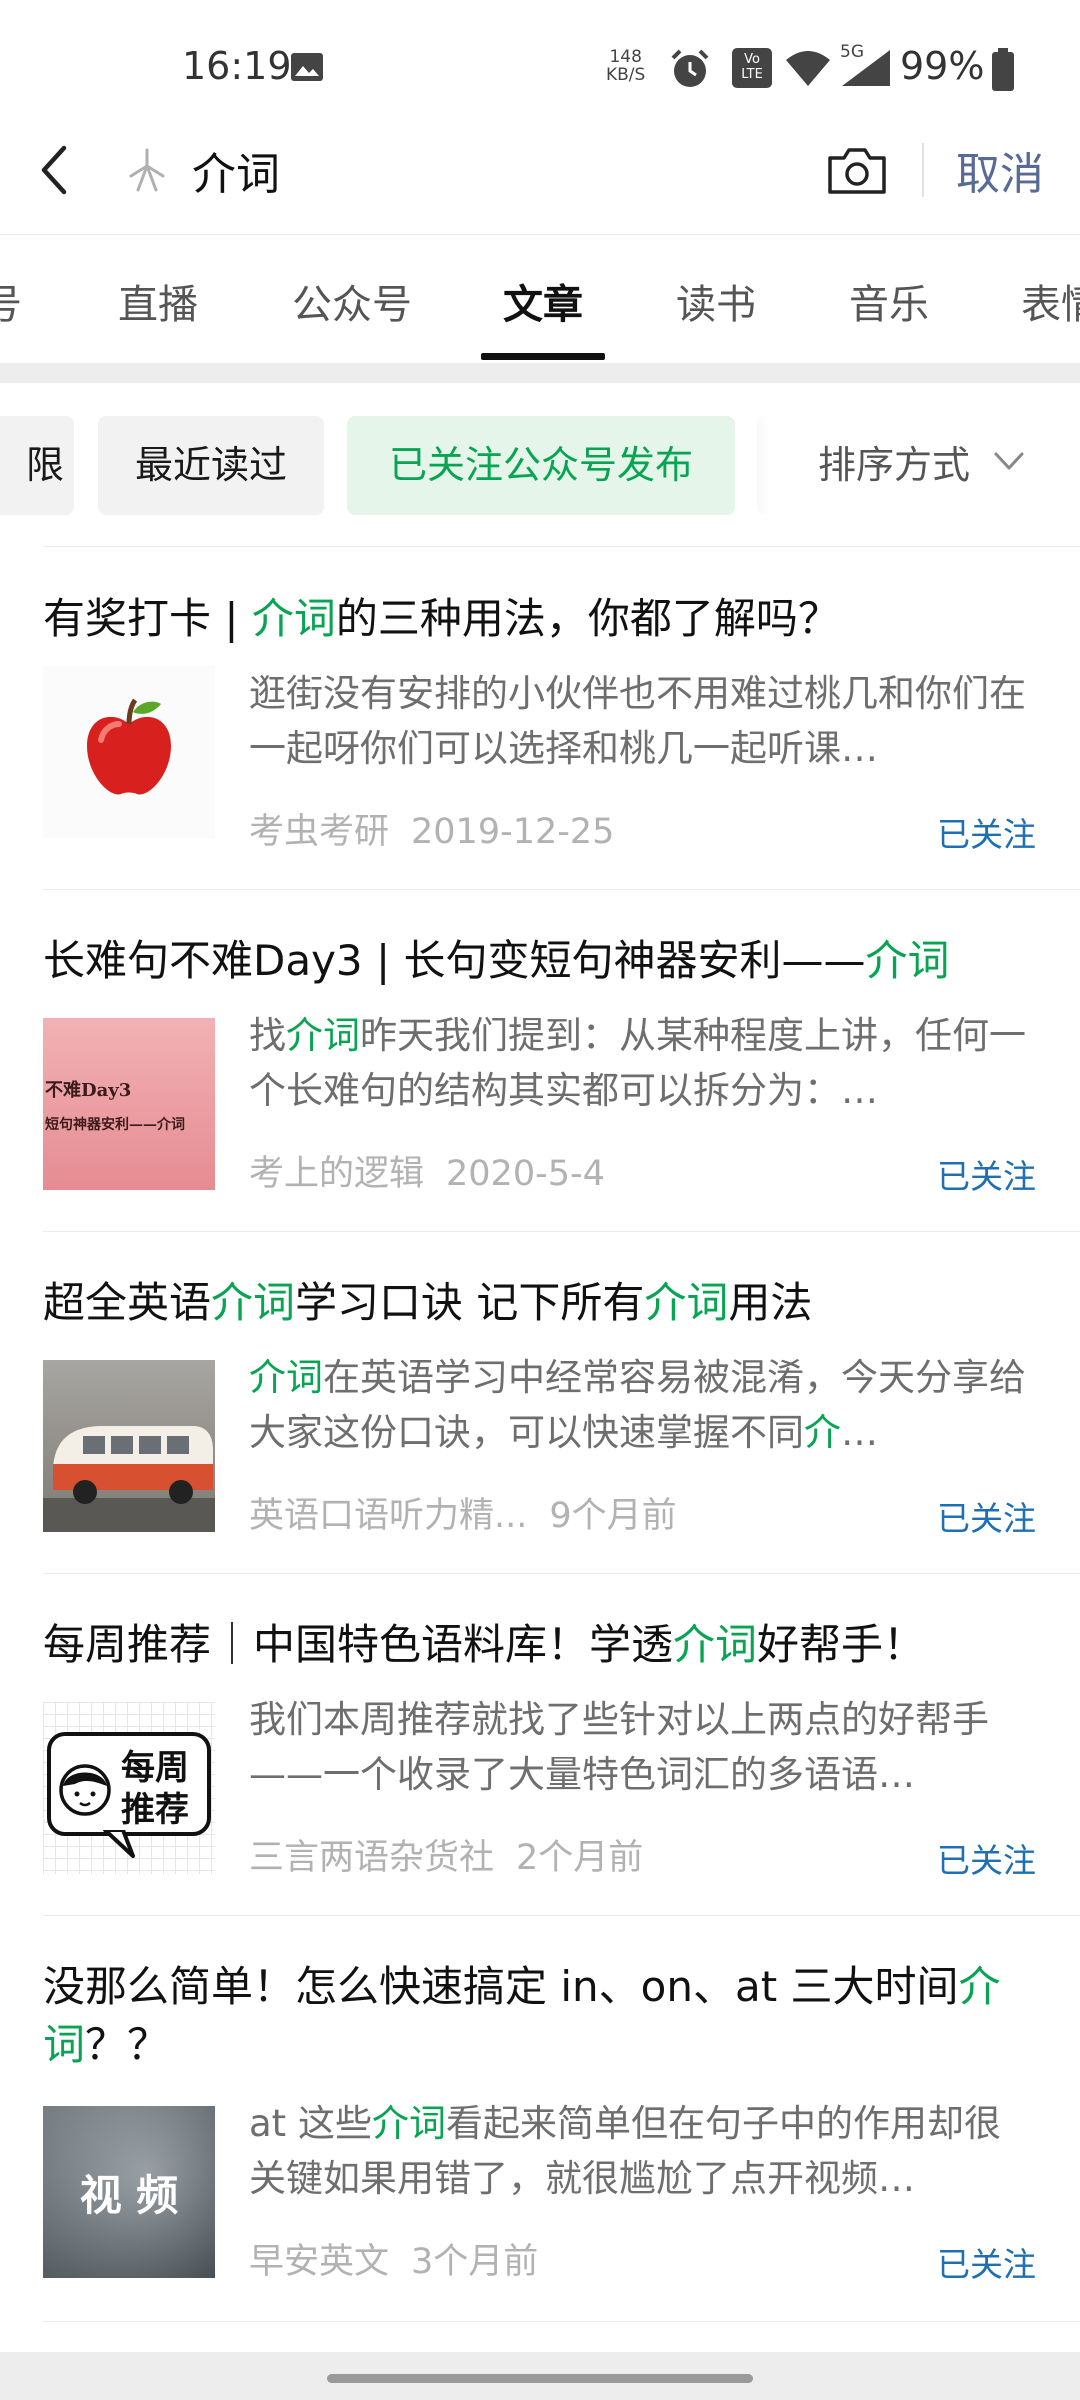 The width and height of the screenshot is (1080, 2400). I want to click on text-segment: 用法, so click(770, 1302).